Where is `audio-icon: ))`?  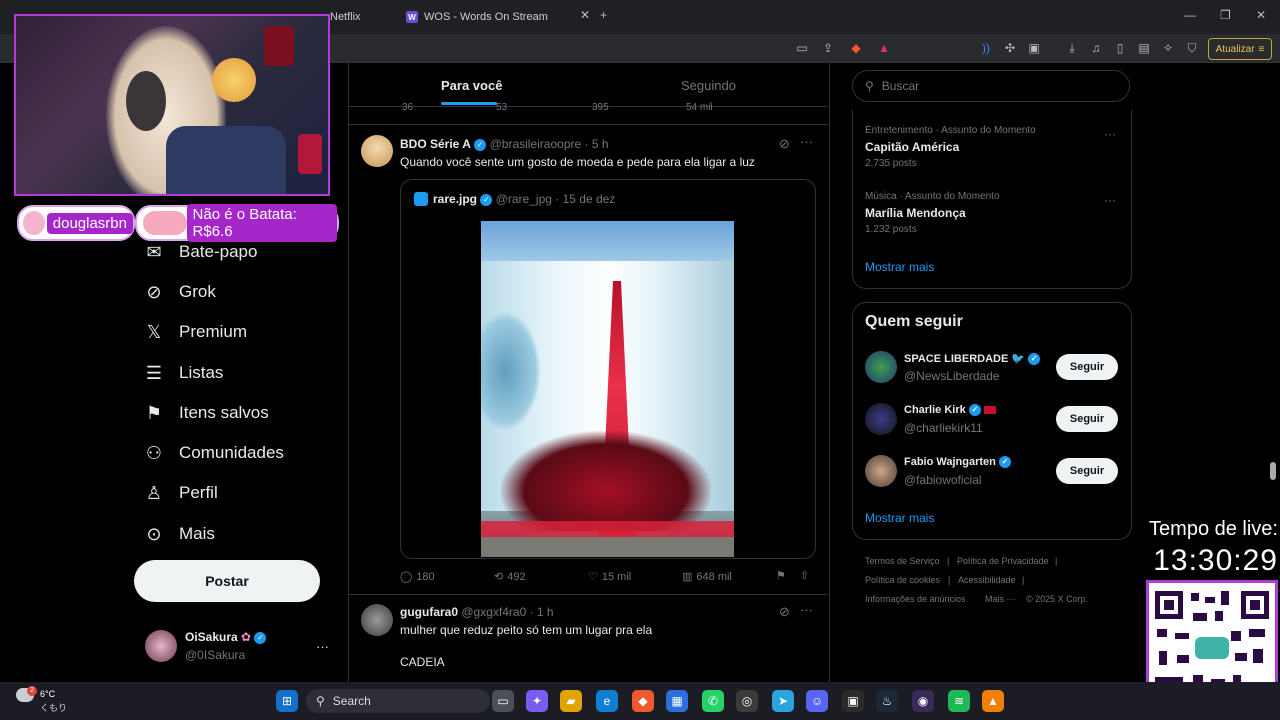 audio-icon: )) is located at coordinates (986, 48).